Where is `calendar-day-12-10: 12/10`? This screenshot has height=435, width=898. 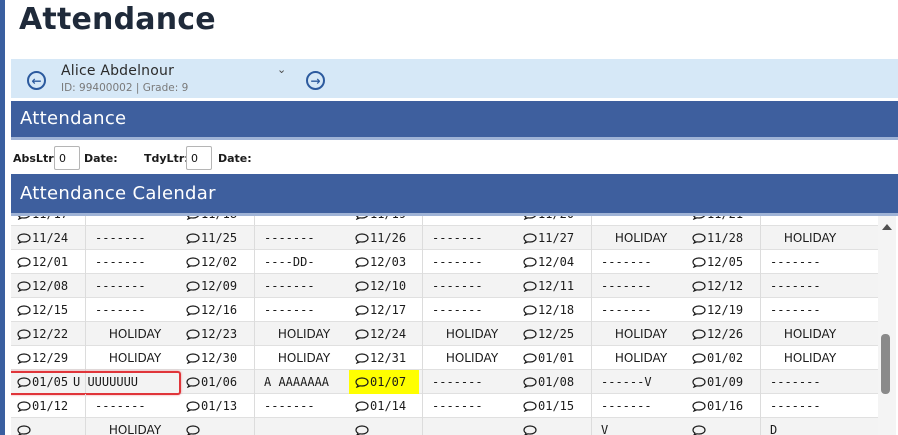
calendar-day-12-10: 12/10 is located at coordinates (384, 286).